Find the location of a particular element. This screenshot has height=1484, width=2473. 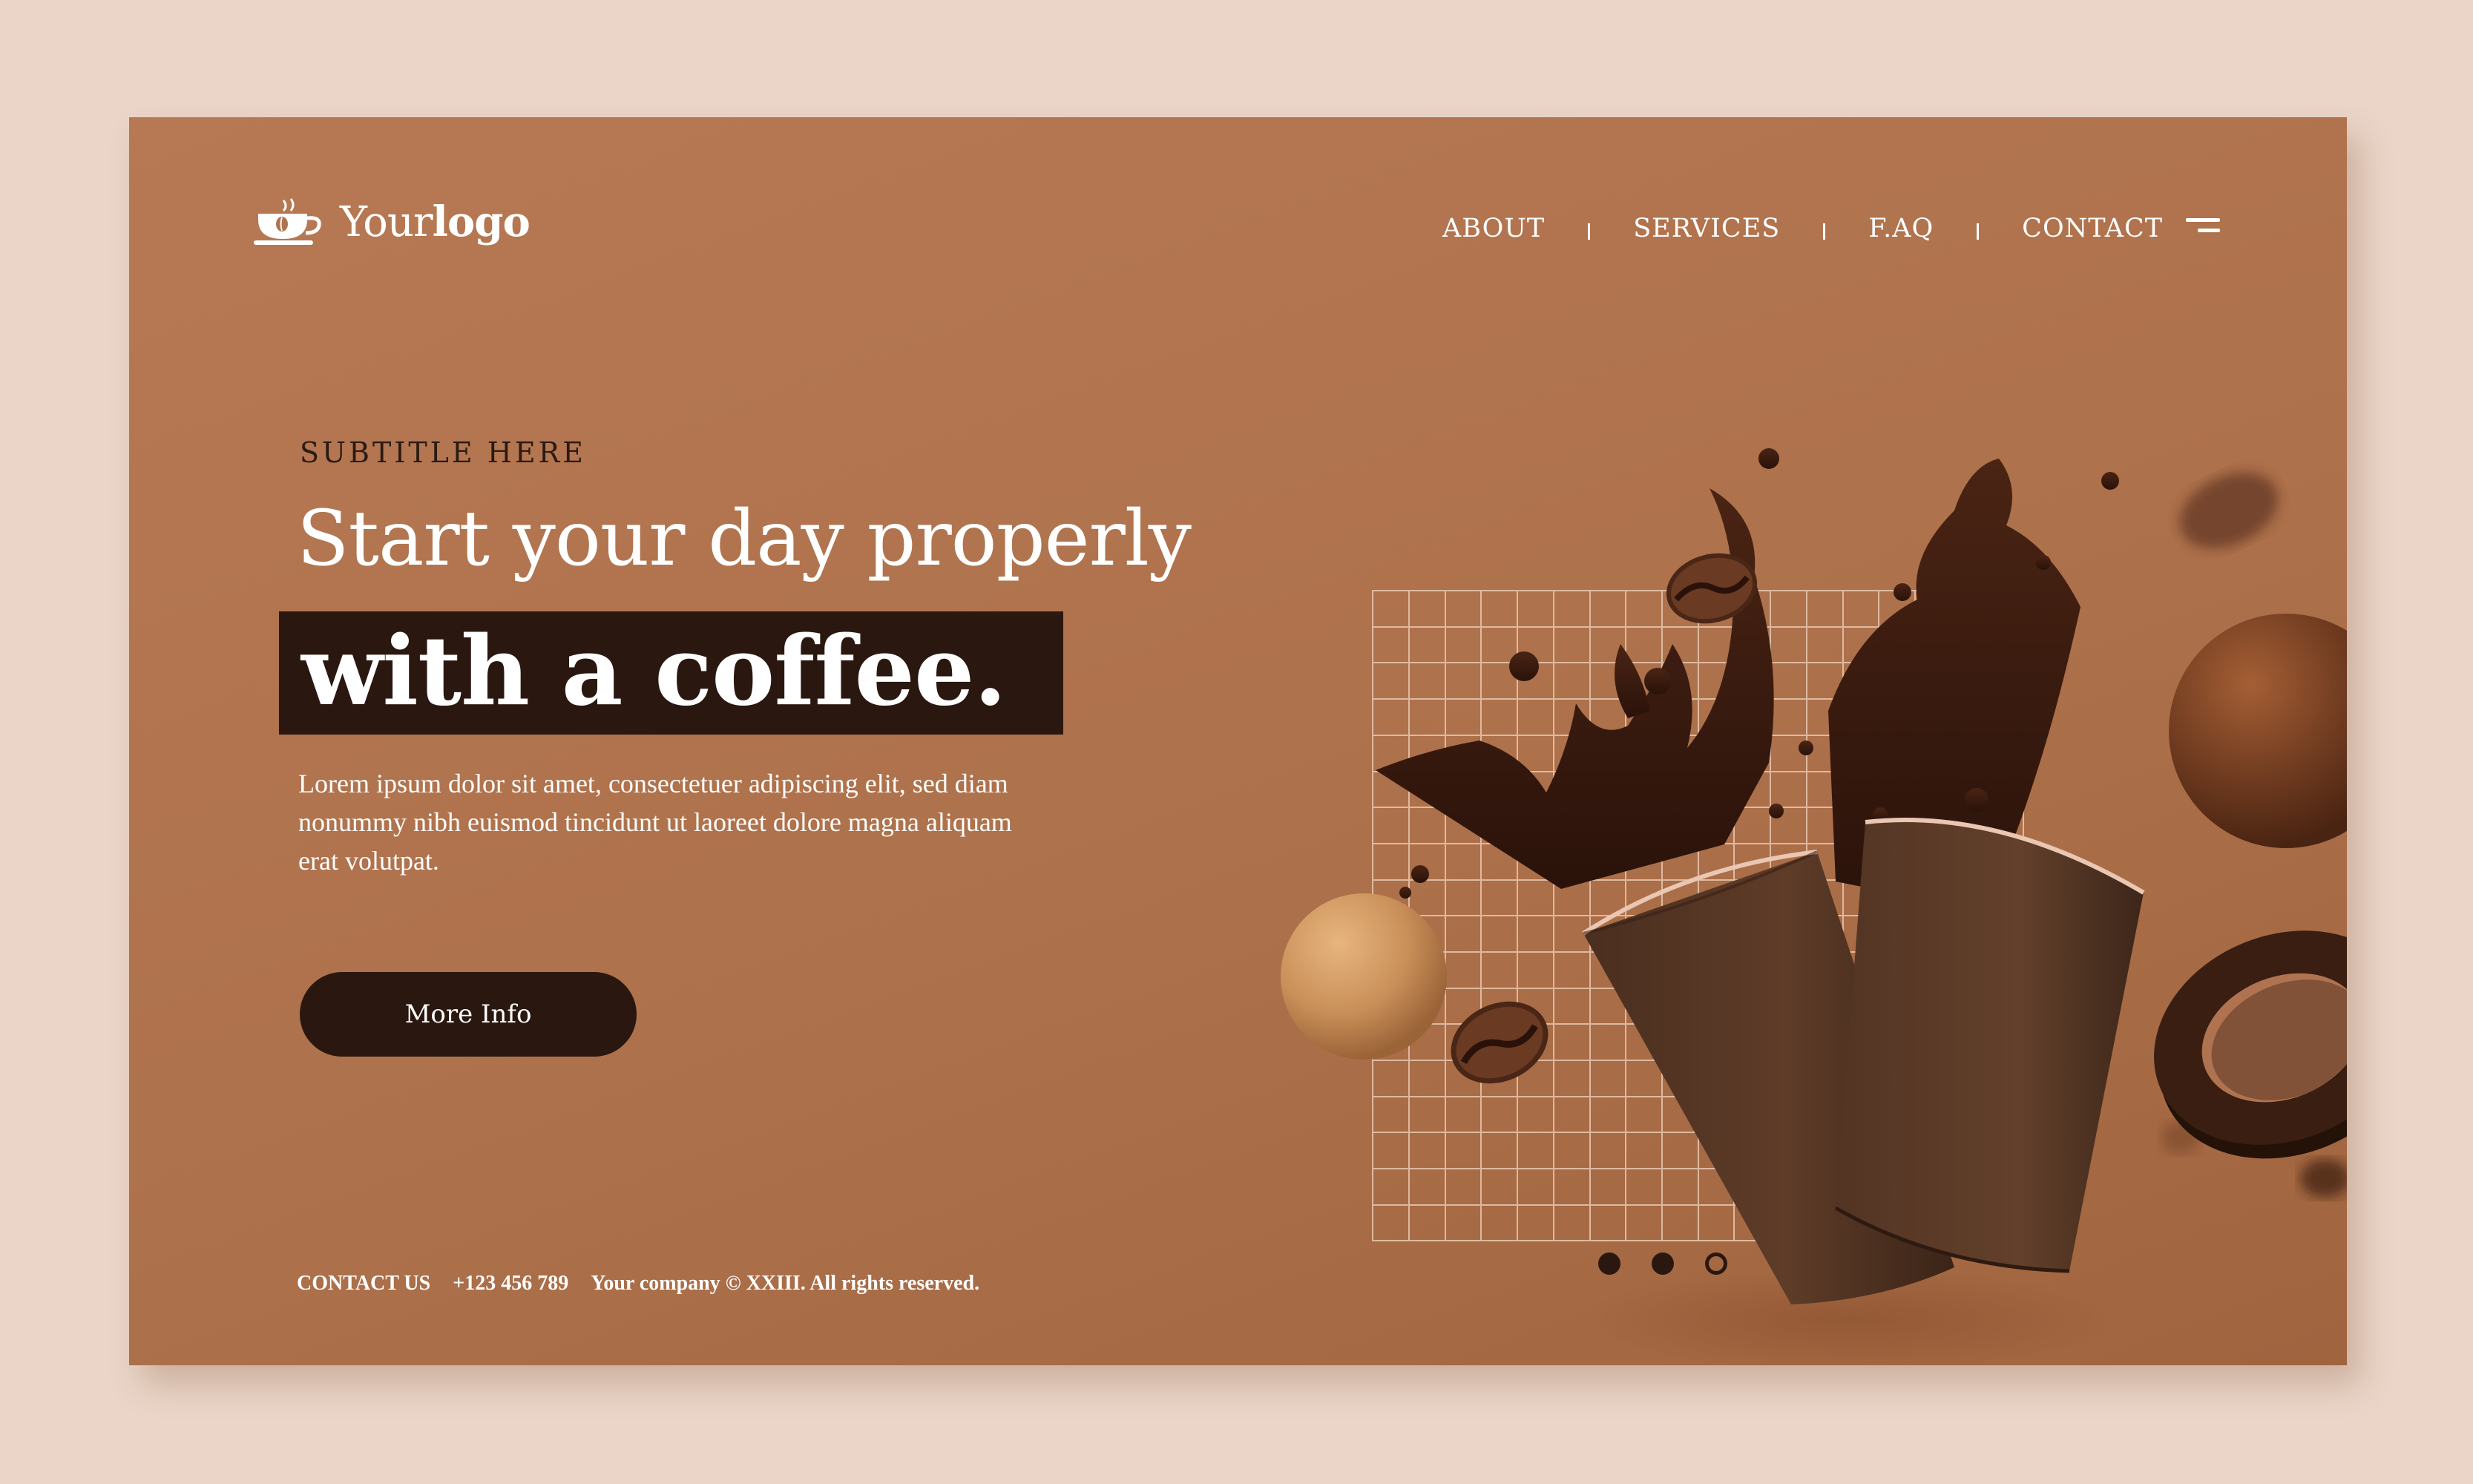

hero-highlight-box: with a coffee. is located at coordinates (671, 673).